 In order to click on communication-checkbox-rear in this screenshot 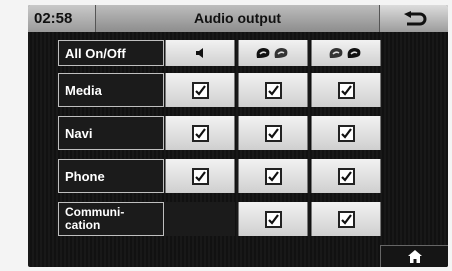, I will do `click(346, 219)`.